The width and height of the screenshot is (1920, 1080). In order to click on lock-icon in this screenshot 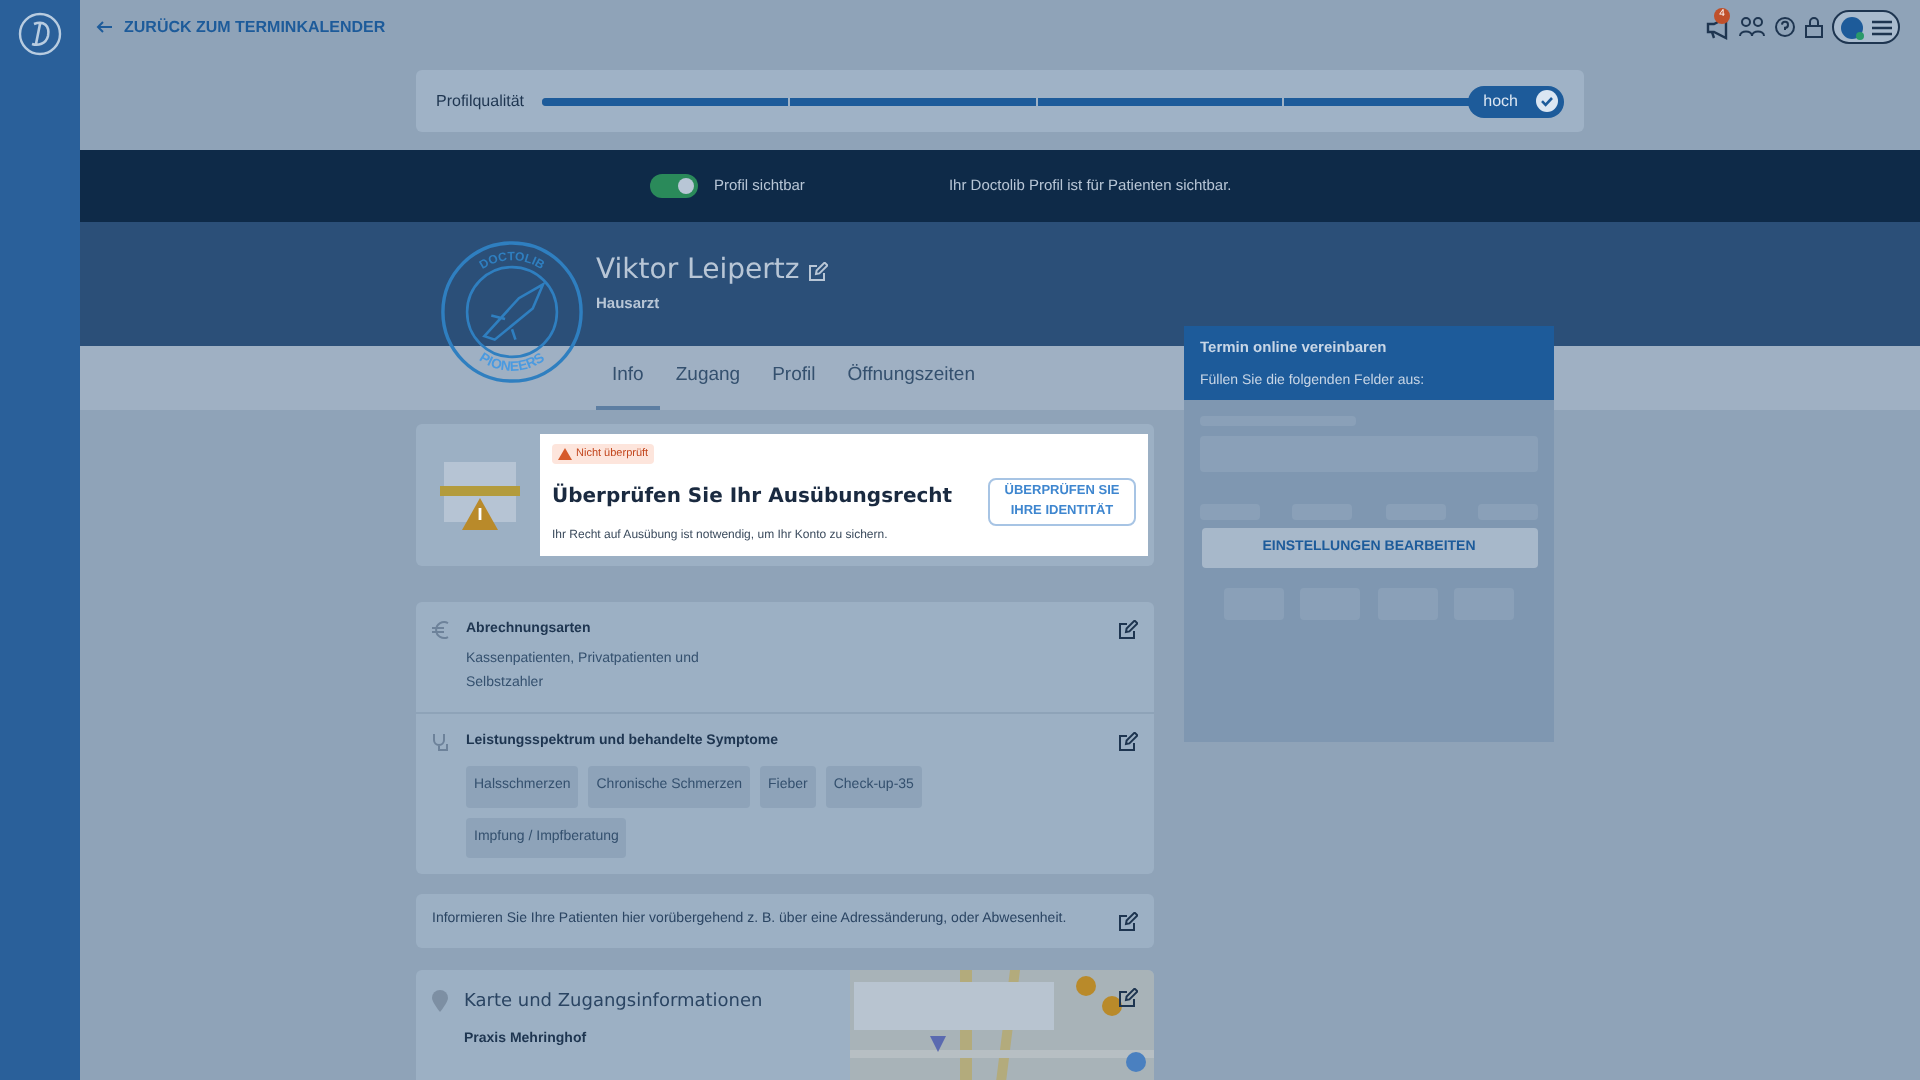, I will do `click(1814, 27)`.